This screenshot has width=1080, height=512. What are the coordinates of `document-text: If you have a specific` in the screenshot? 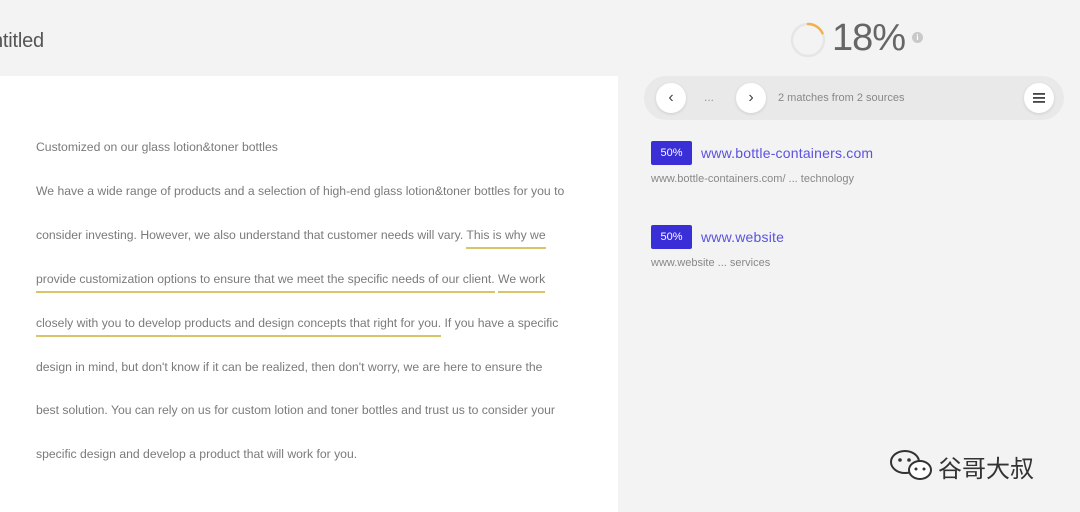 It's located at (500, 323).